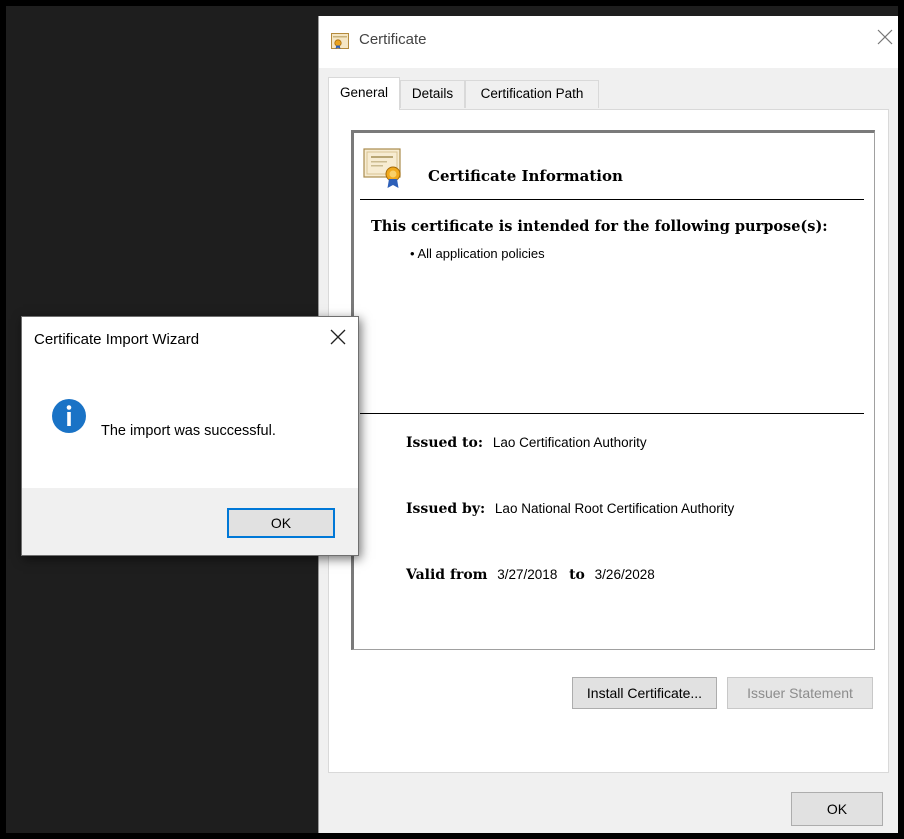 The image size is (904, 839). Describe the element at coordinates (445, 443) in the screenshot. I see `issued-to-label: Issued to:` at that location.